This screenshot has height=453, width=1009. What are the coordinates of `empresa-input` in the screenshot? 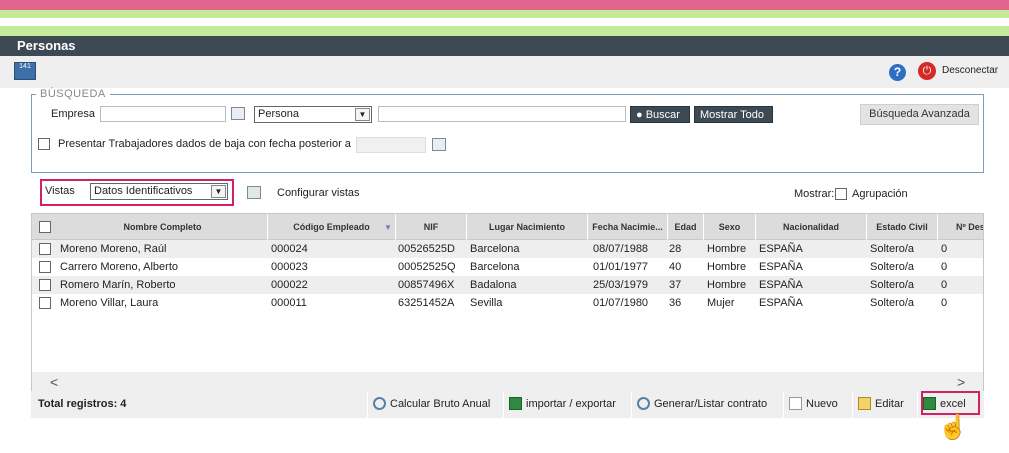 It's located at (163, 114).